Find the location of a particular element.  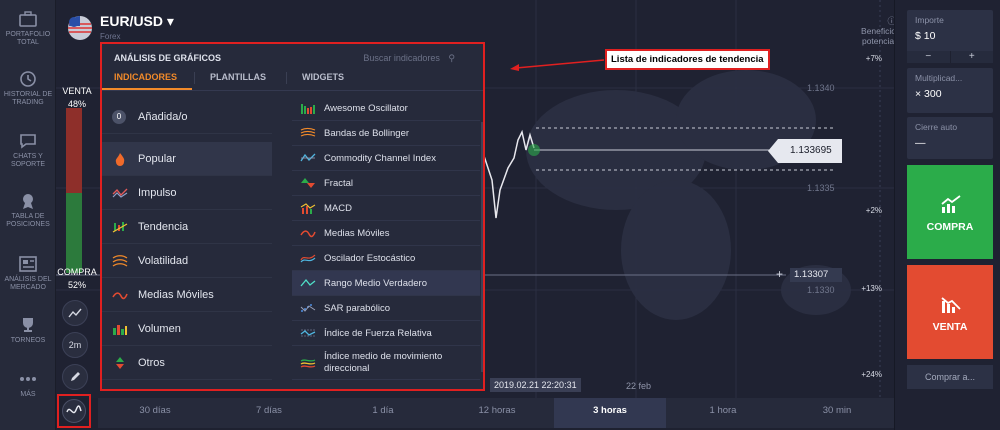

indicator-fractal: Fractal is located at coordinates (386, 183).